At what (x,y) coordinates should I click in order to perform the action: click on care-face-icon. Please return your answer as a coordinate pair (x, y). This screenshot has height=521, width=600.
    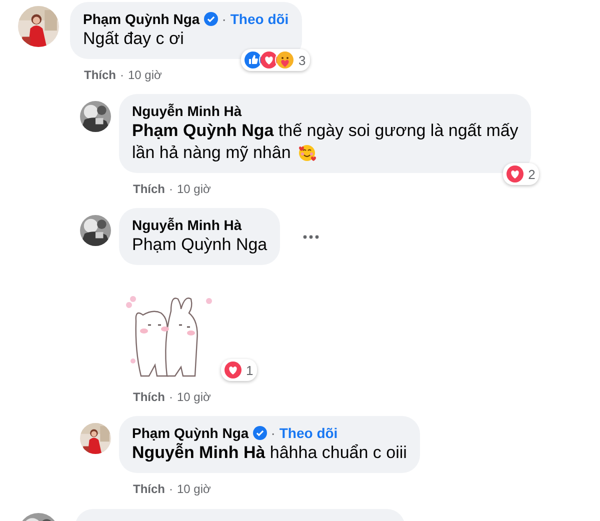
    Looking at the image, I should click on (285, 60).